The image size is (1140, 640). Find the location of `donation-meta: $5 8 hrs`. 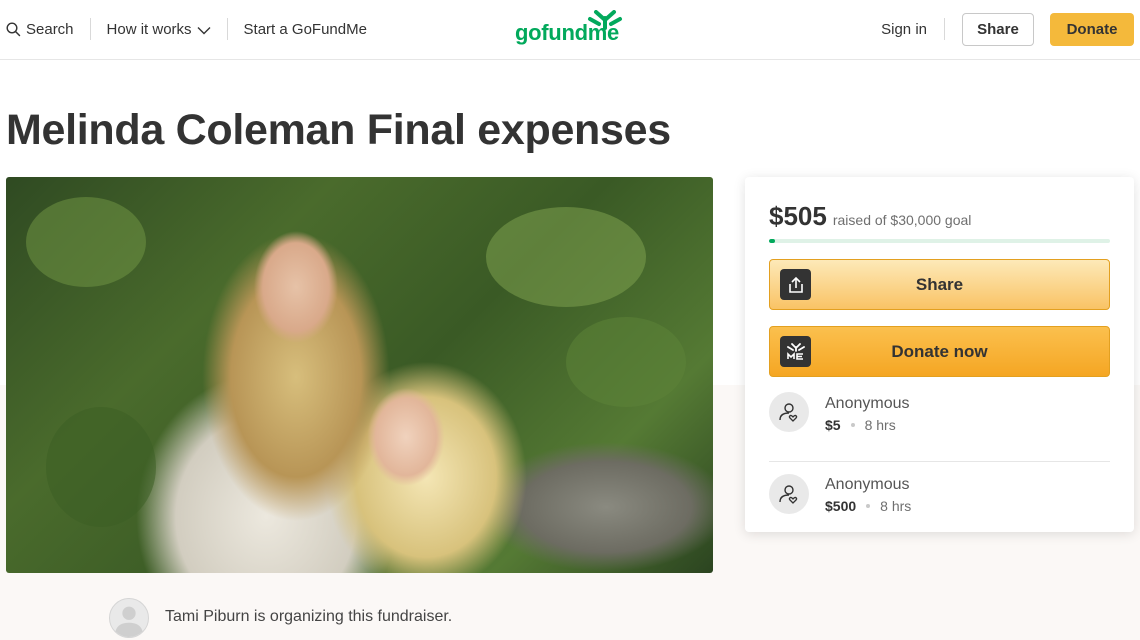

donation-meta: $5 8 hrs is located at coordinates (860, 425).